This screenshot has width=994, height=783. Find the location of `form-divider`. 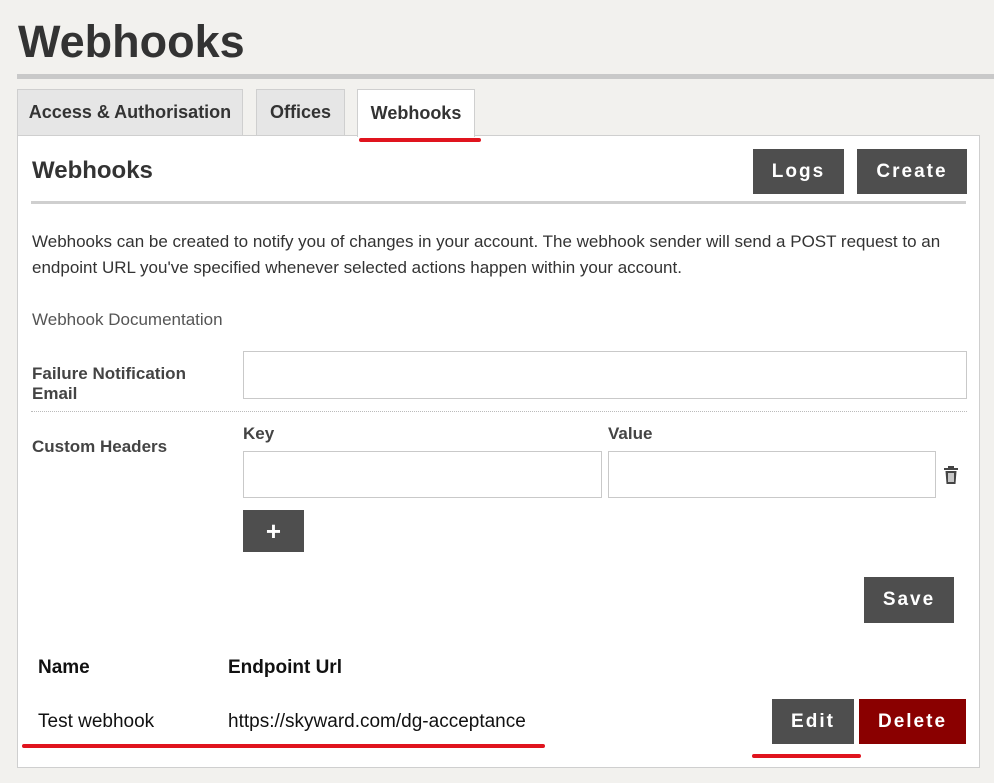

form-divider is located at coordinates (499, 411).